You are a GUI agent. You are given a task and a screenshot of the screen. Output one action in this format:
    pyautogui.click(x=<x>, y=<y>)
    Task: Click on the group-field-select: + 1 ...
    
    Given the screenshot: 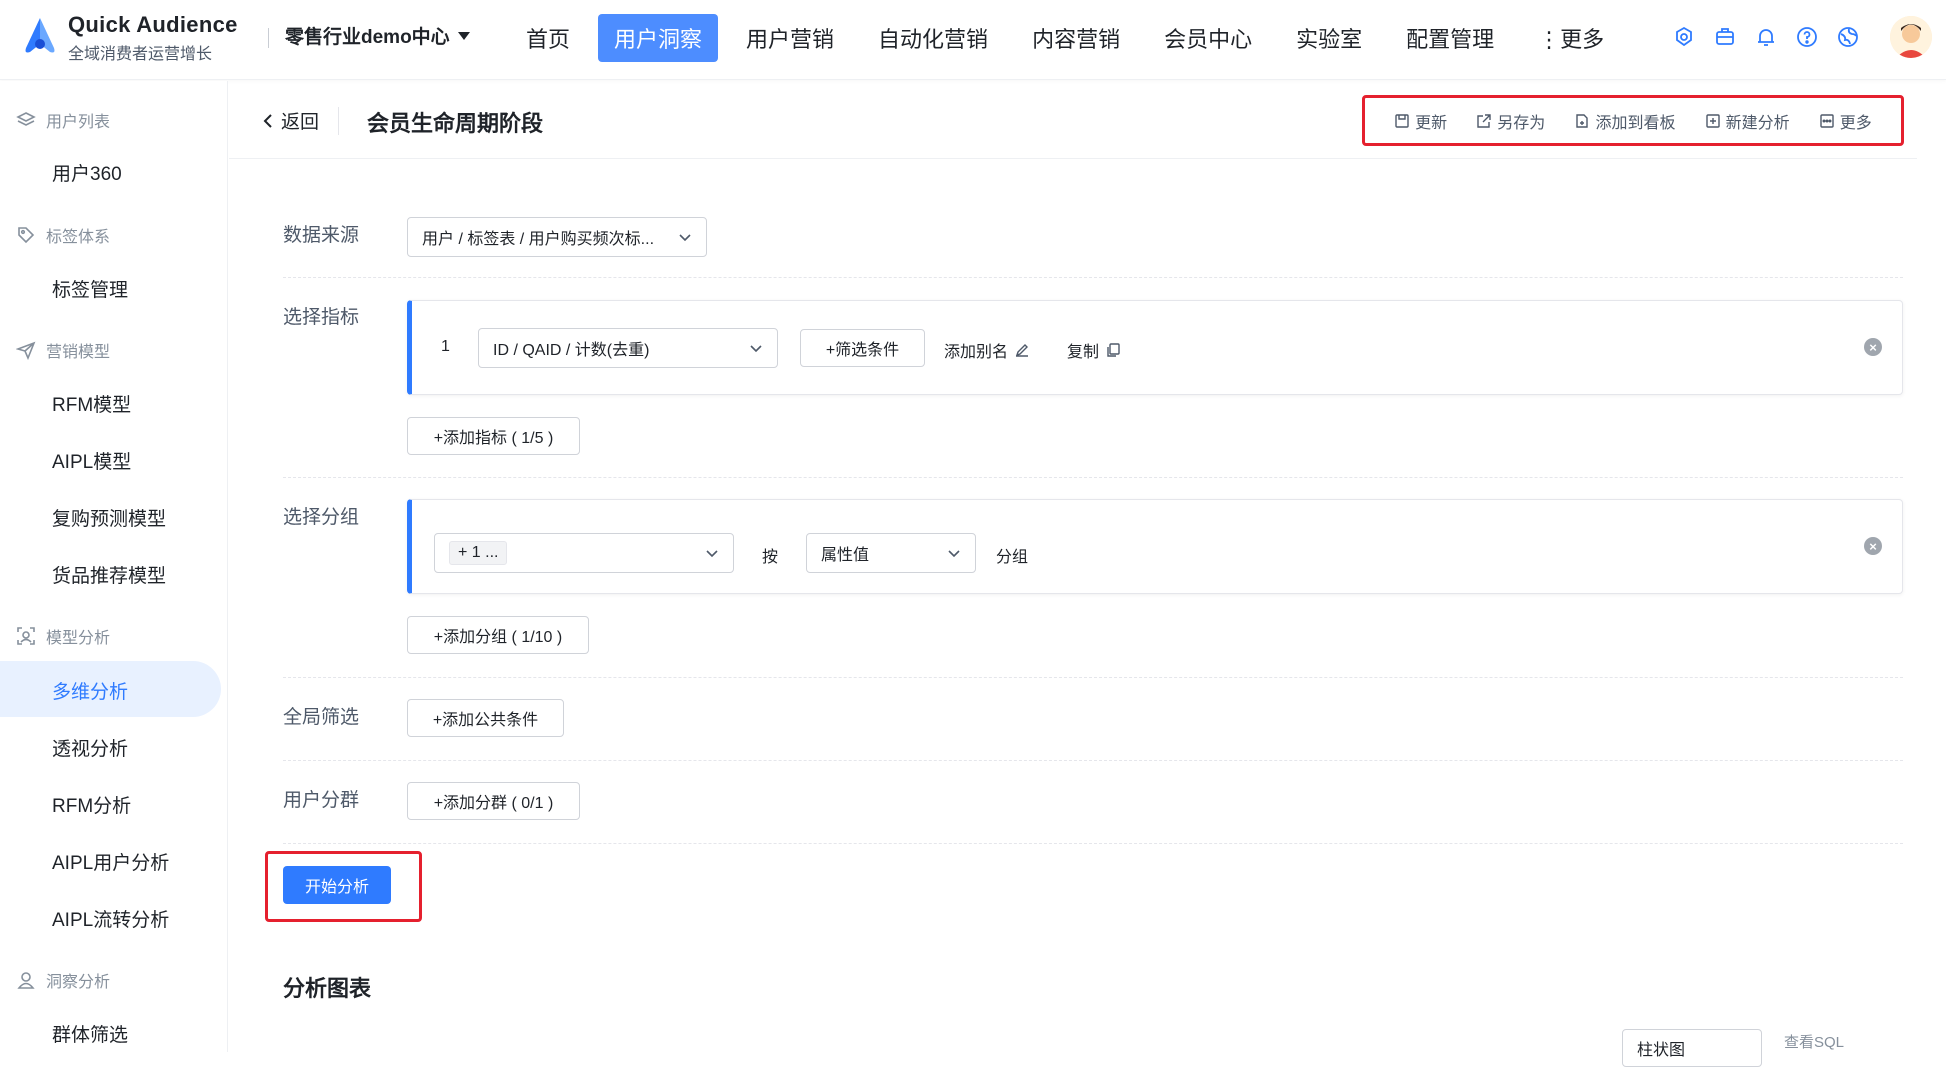 What is the action you would take?
    pyautogui.click(x=584, y=553)
    